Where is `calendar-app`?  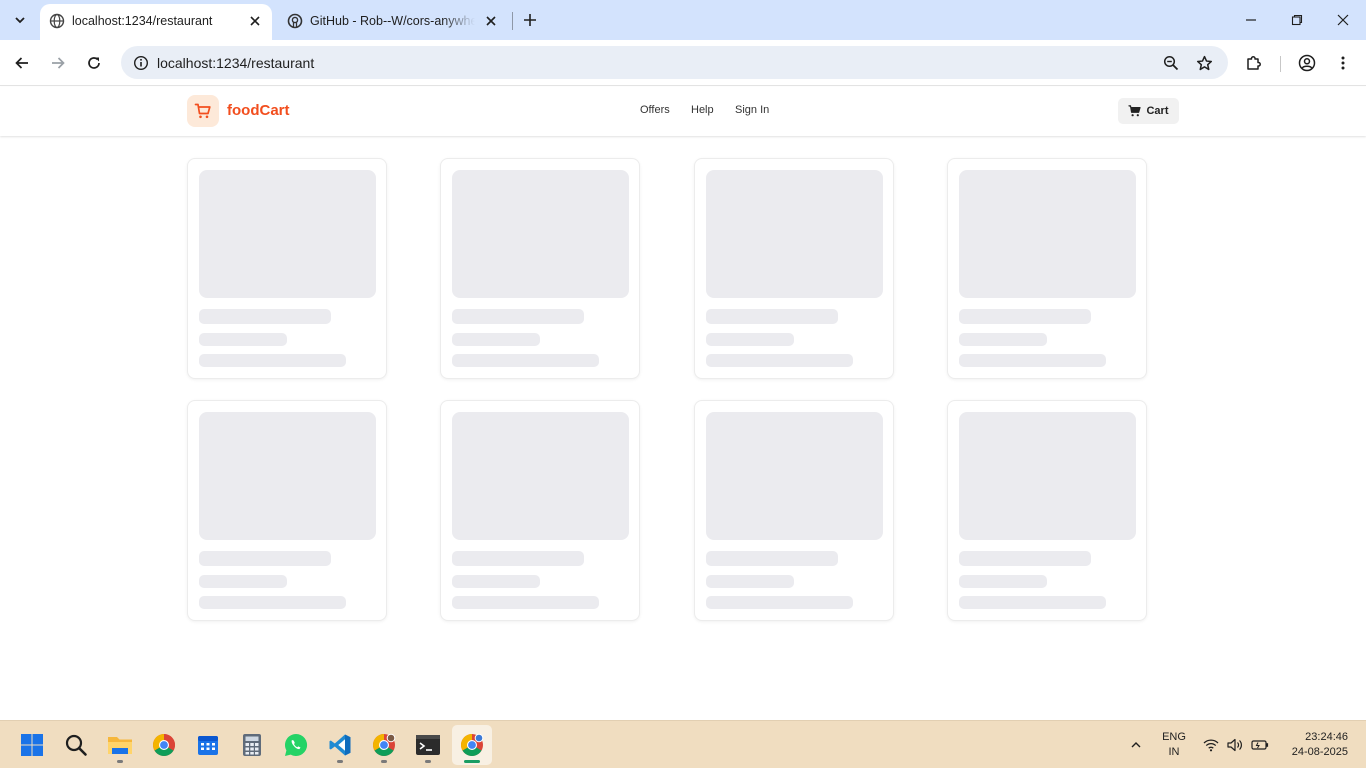 calendar-app is located at coordinates (208, 745).